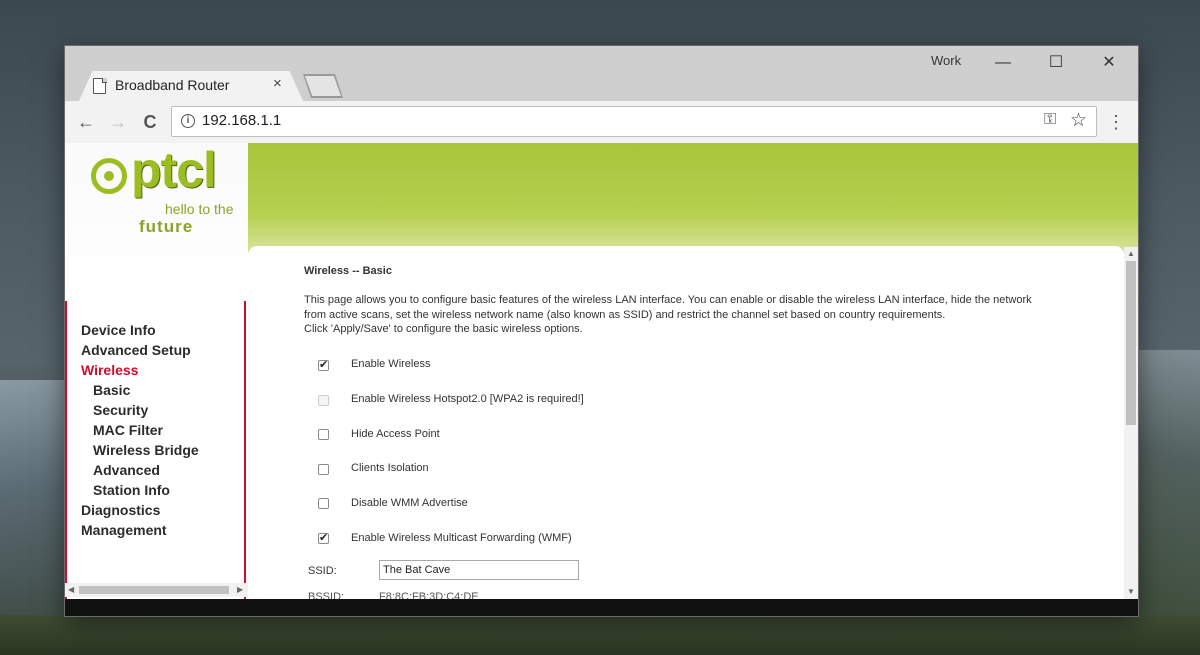 The image size is (1200, 655). Describe the element at coordinates (600, 635) in the screenshot. I see `desktop-wallpaper-ground` at that location.